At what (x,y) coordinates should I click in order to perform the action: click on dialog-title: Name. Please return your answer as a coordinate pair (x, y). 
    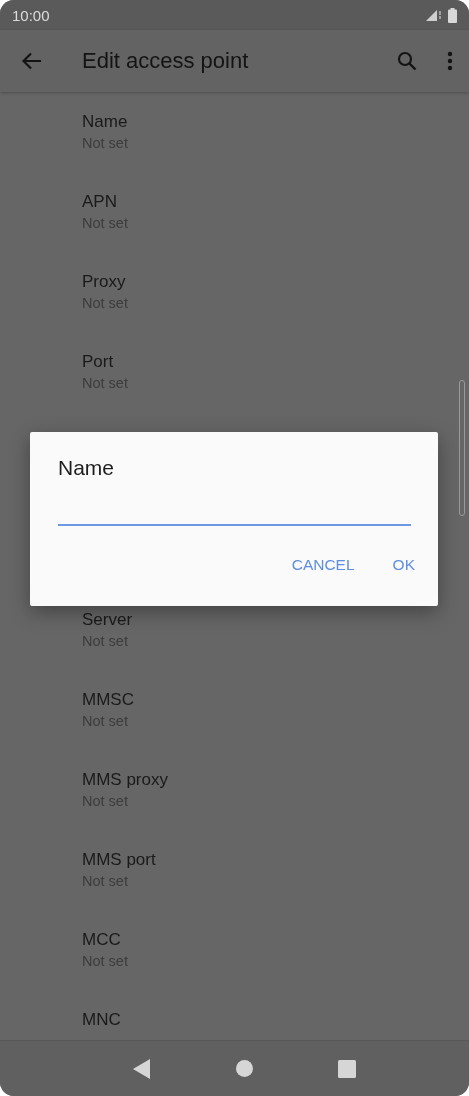
    Looking at the image, I should click on (87, 468).